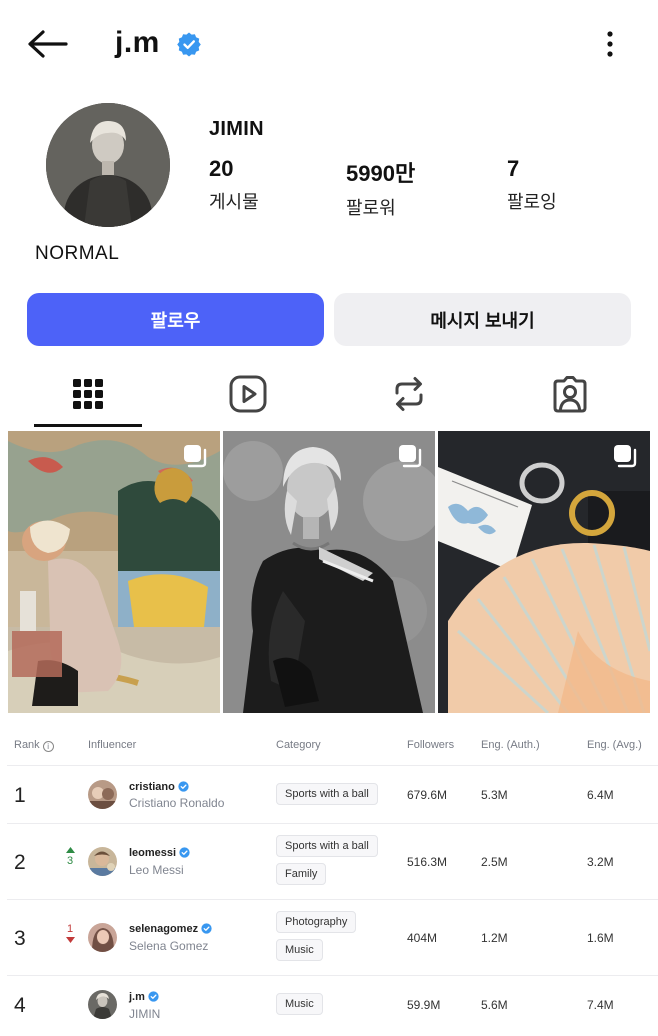 Image resolution: width=658 pixels, height=1036 pixels. What do you see at coordinates (301, 874) in the screenshot?
I see `category-chip: Family` at bounding box center [301, 874].